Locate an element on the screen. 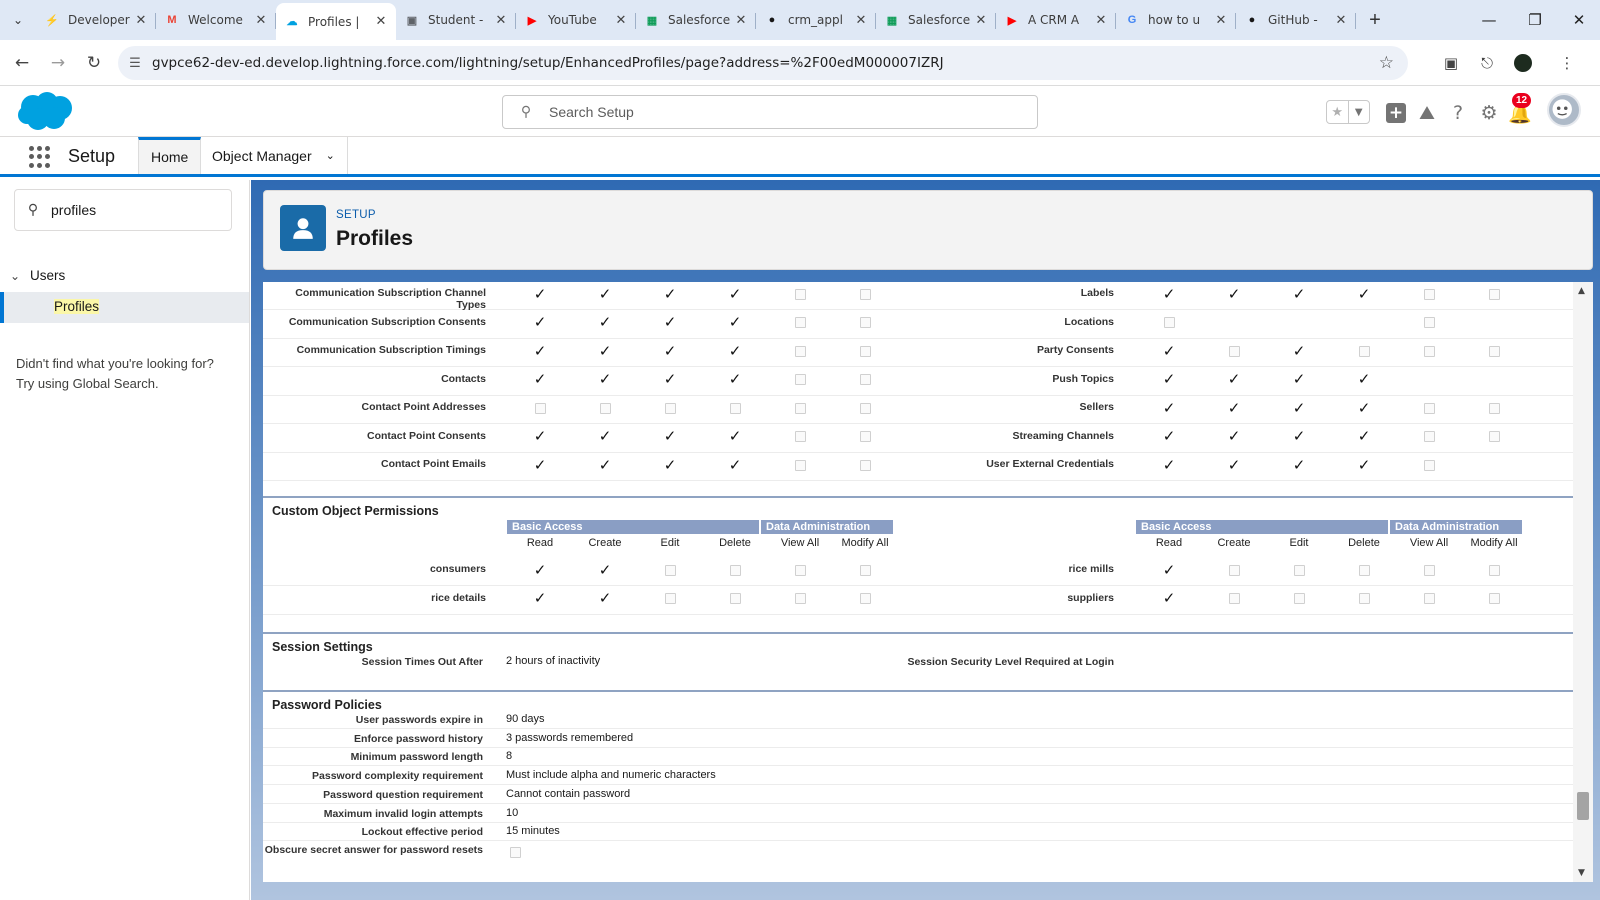  breadcrumb: SETUP is located at coordinates (356, 215).